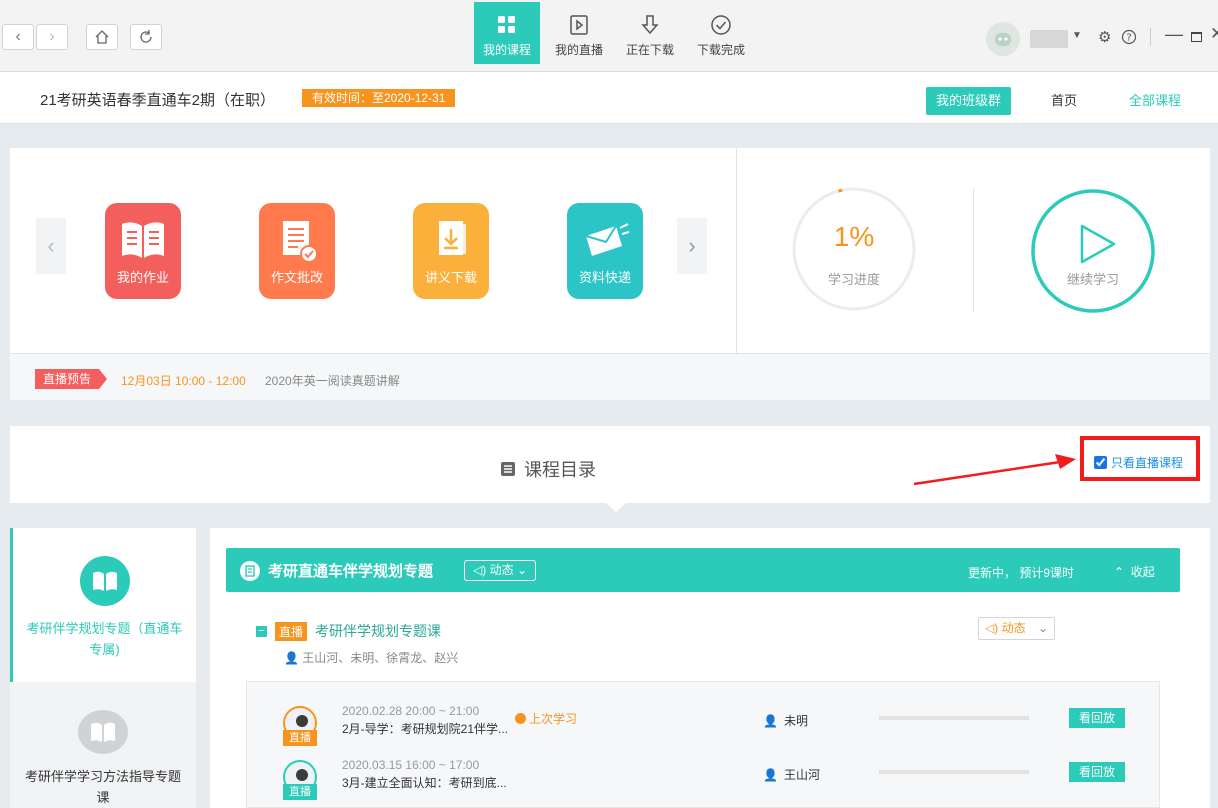 The width and height of the screenshot is (1218, 808). Describe the element at coordinates (553, 719) in the screenshot. I see `last-study-label: 上次学习` at that location.